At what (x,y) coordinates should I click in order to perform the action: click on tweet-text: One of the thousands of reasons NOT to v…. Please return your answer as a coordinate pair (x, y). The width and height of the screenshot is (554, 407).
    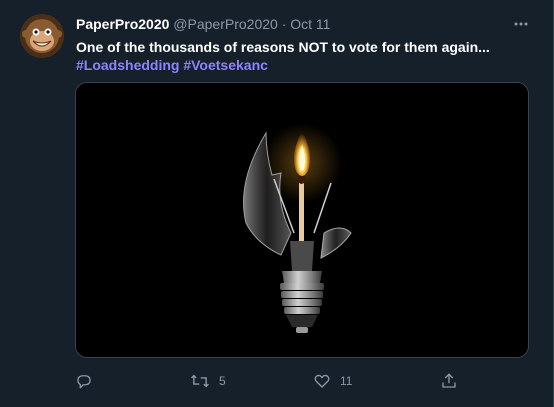
    Looking at the image, I should click on (283, 47).